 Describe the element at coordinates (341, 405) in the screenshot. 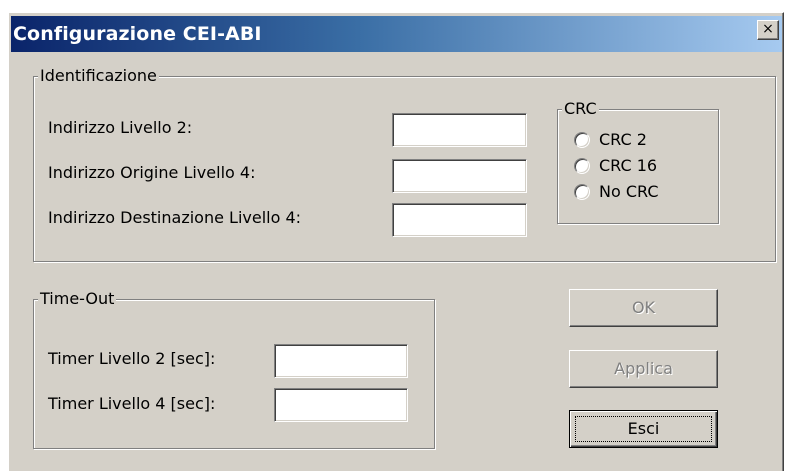

I see `timer-livello4-input` at that location.